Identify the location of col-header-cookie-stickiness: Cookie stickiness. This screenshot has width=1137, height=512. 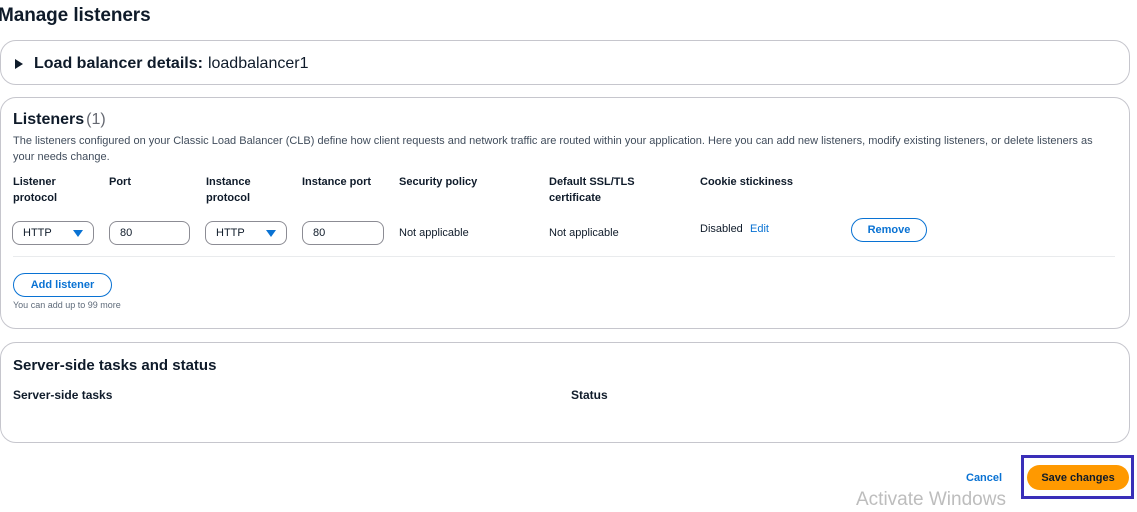
(746, 182).